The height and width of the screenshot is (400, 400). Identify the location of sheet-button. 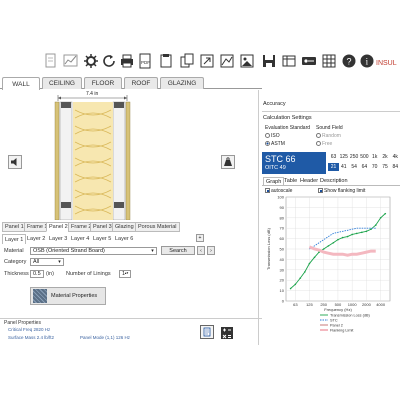
(289, 61).